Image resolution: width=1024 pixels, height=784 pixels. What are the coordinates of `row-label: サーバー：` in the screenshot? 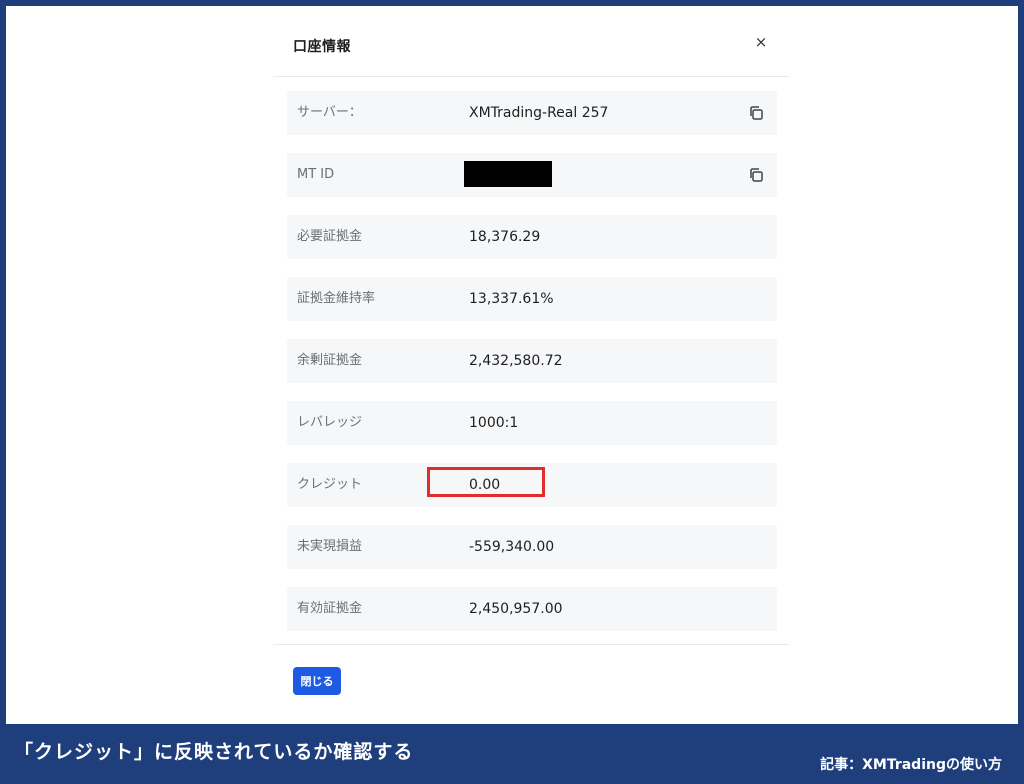 It's located at (329, 112).